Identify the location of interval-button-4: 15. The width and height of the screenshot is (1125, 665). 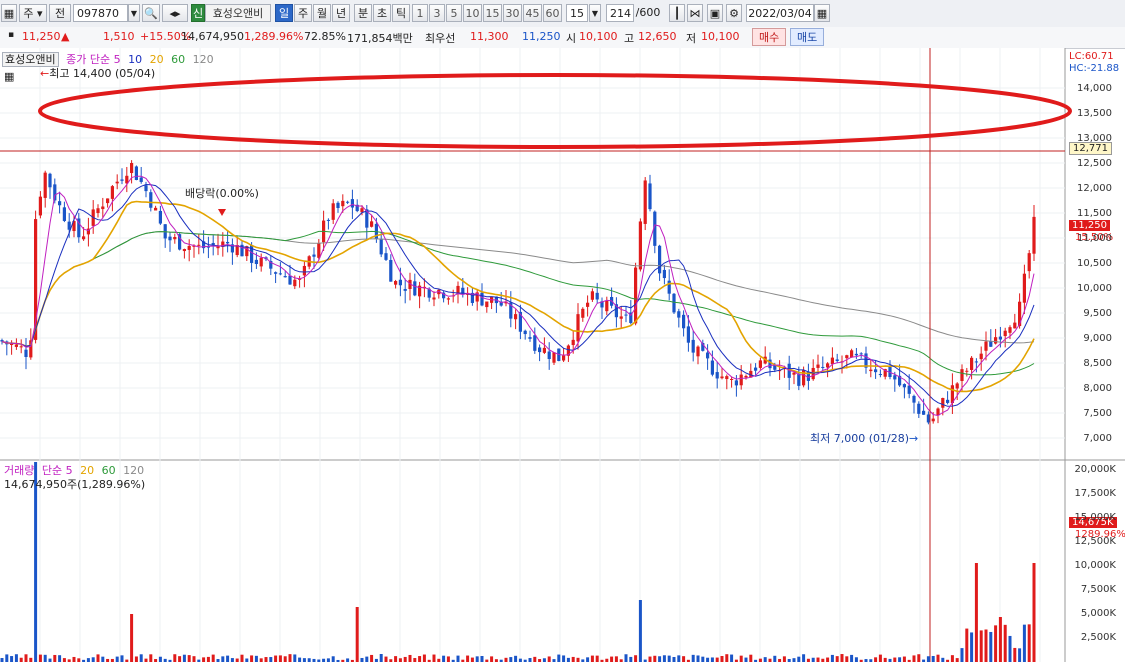
(492, 13).